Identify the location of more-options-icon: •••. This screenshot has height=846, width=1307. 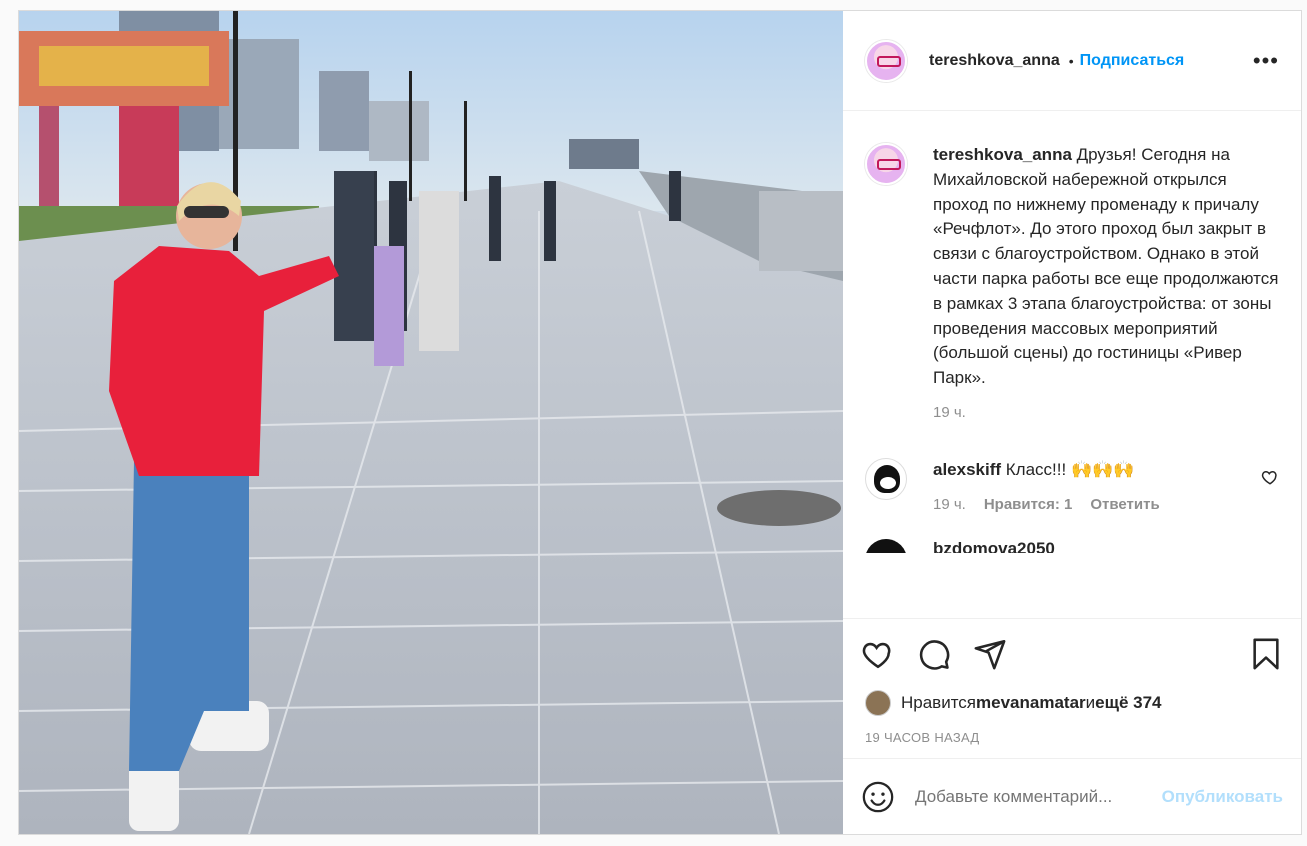
(1266, 61).